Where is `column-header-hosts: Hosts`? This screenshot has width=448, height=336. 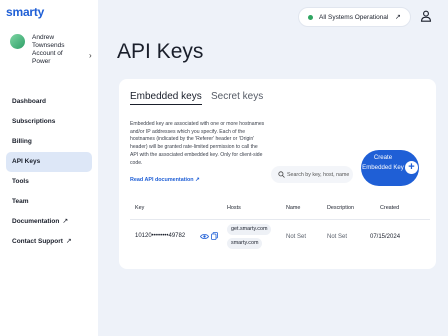 column-header-hosts: Hosts is located at coordinates (234, 208).